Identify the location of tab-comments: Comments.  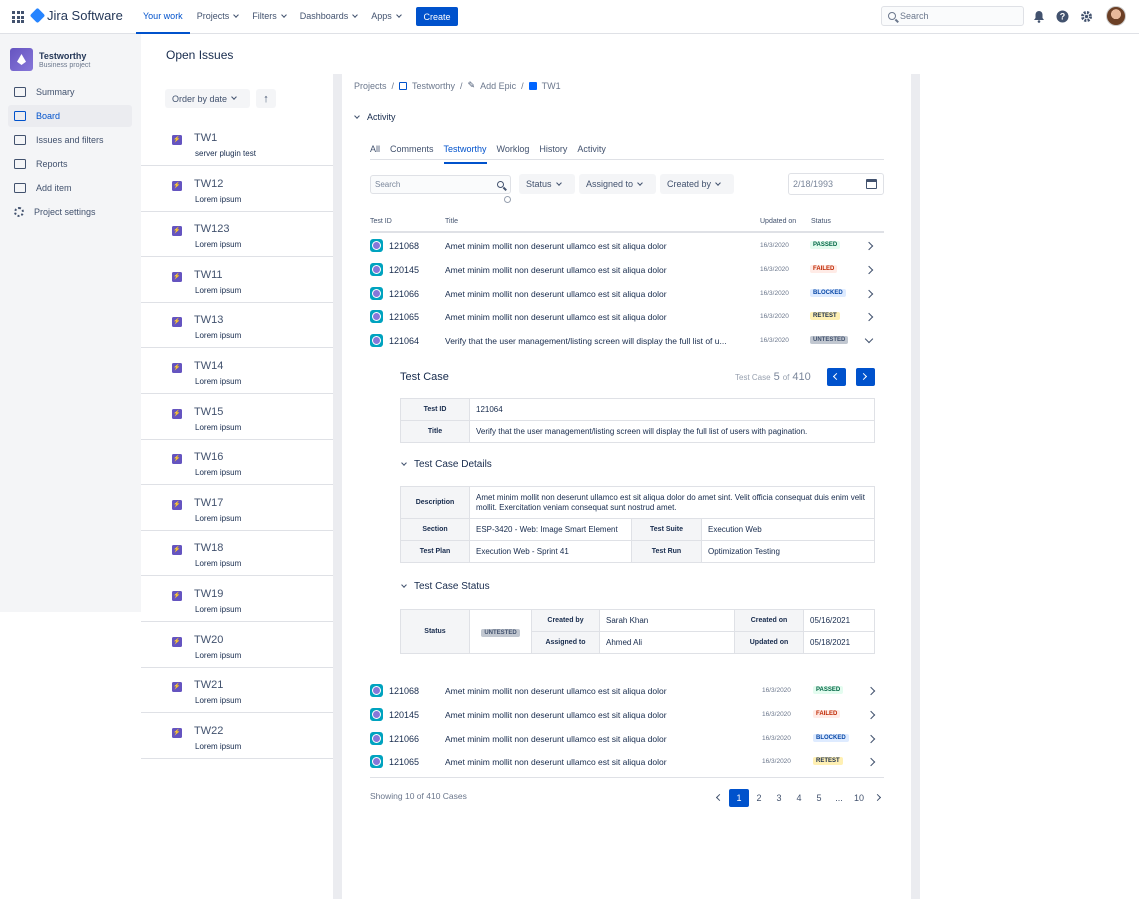
(412, 154).